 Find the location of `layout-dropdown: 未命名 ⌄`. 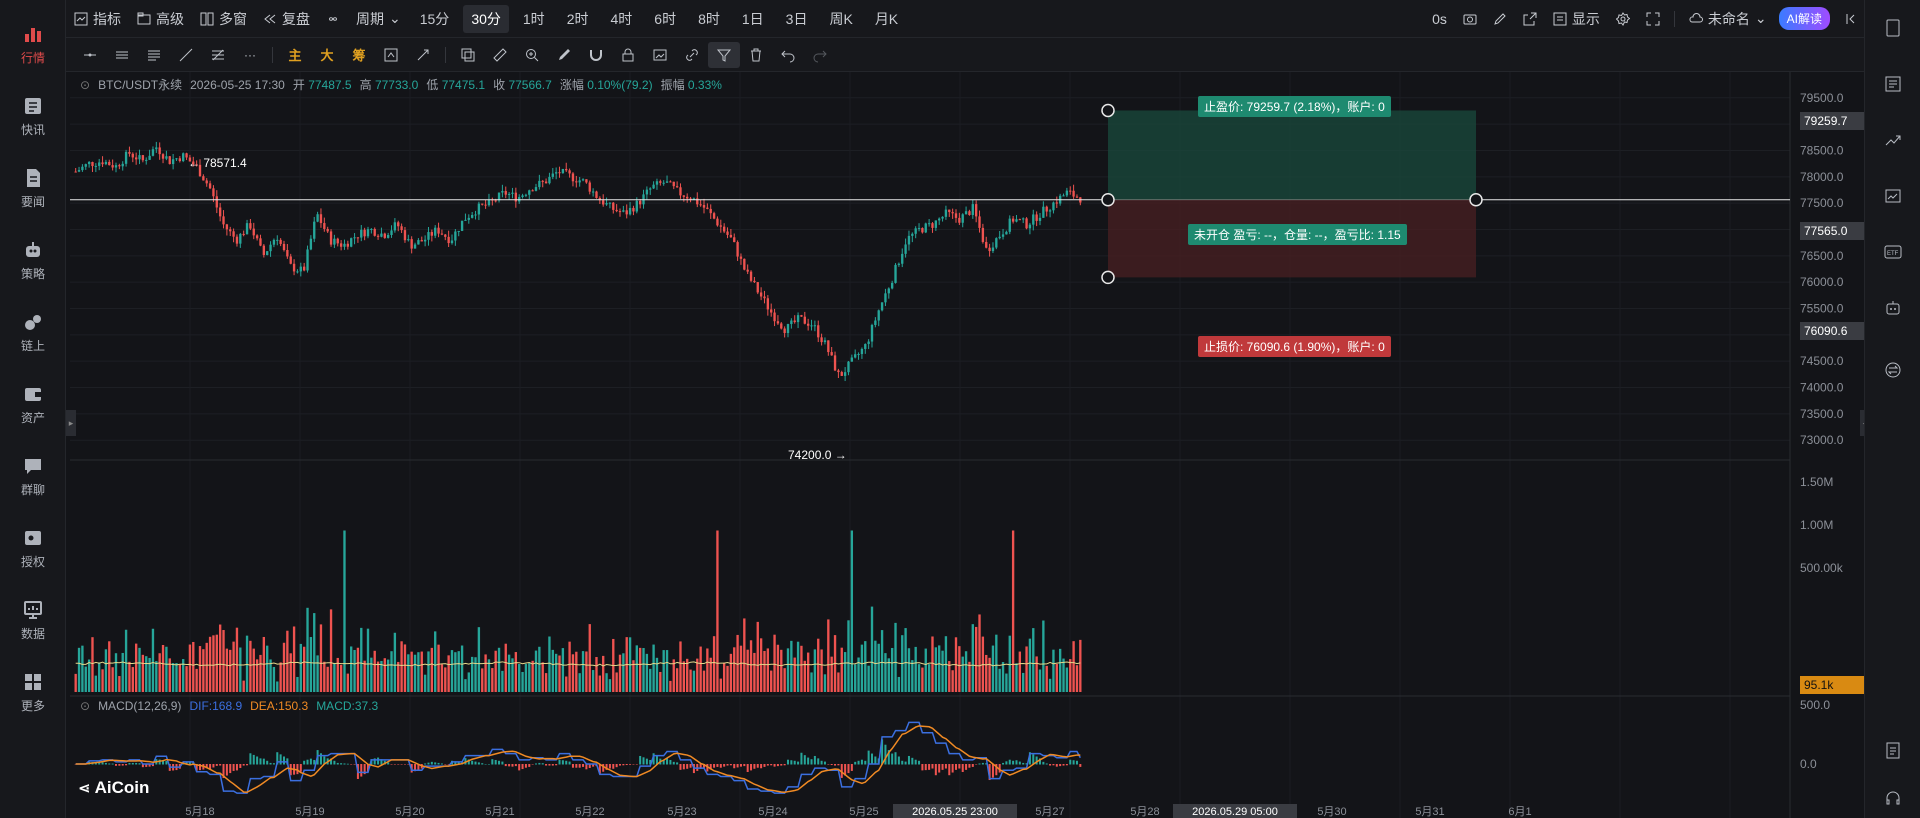

layout-dropdown: 未命名 ⌄ is located at coordinates (1728, 19).